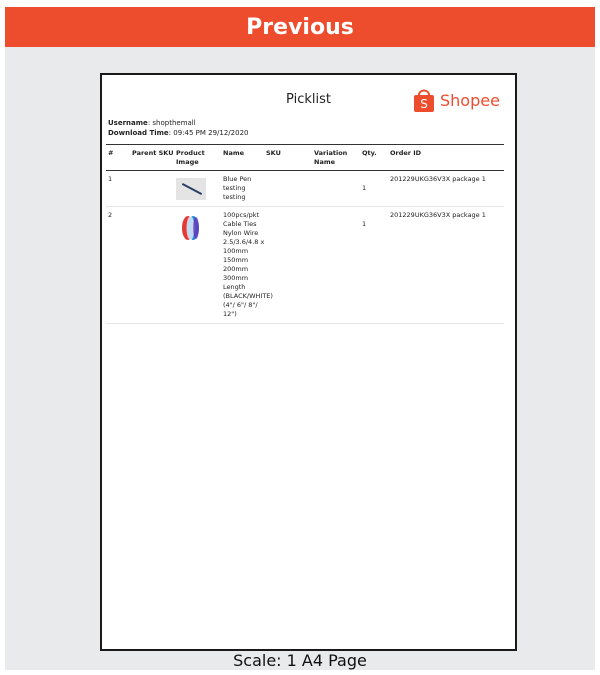 The width and height of the screenshot is (600, 675). Describe the element at coordinates (190, 157) in the screenshot. I see `header-product-image: Product Image` at that location.